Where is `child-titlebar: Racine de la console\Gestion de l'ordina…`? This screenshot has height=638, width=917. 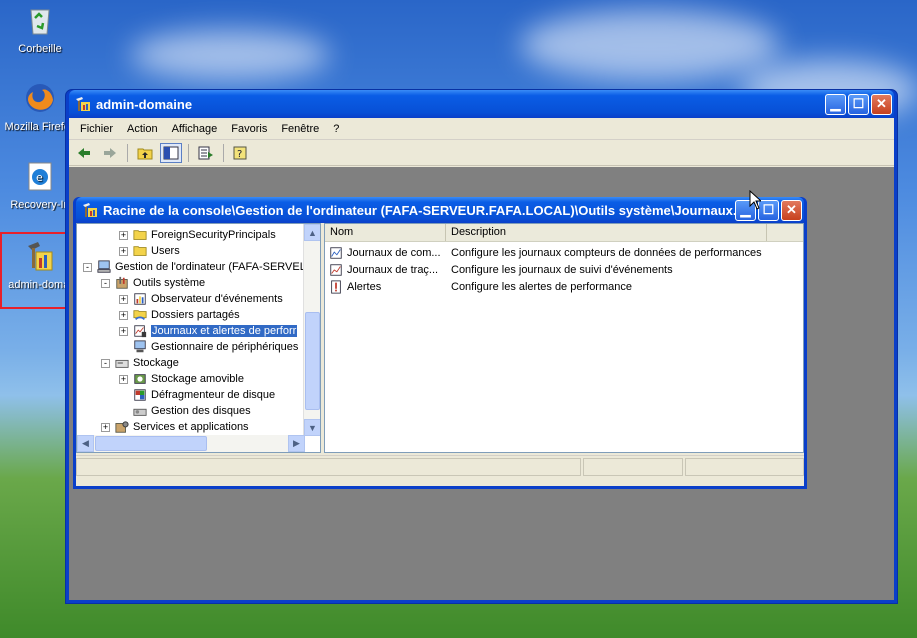
child-titlebar: Racine de la console\Gestion de l'ordina… is located at coordinates (440, 210).